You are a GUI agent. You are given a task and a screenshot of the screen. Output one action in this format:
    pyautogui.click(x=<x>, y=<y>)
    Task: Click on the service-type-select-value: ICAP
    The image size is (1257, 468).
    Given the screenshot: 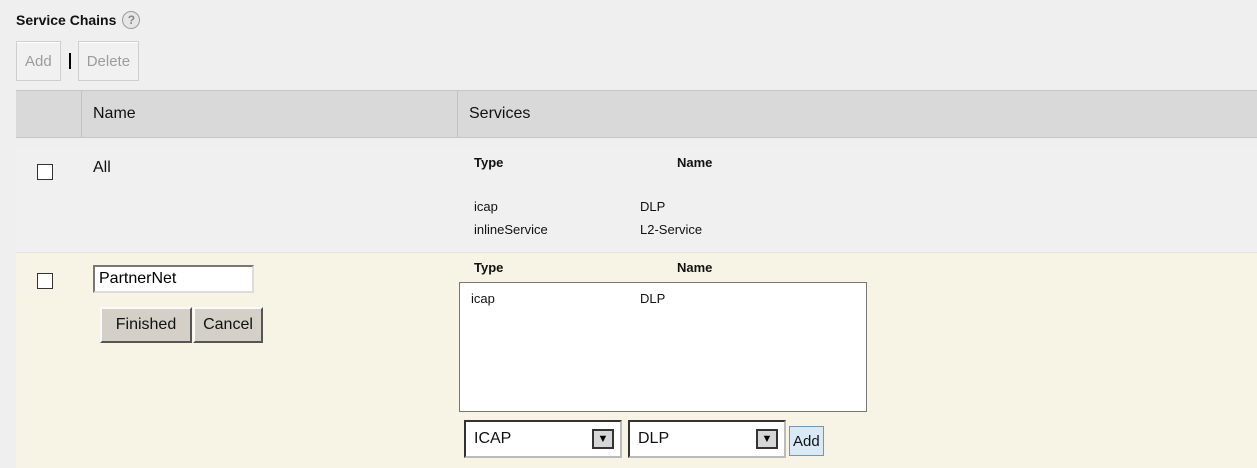 What is the action you would take?
    pyautogui.click(x=493, y=438)
    